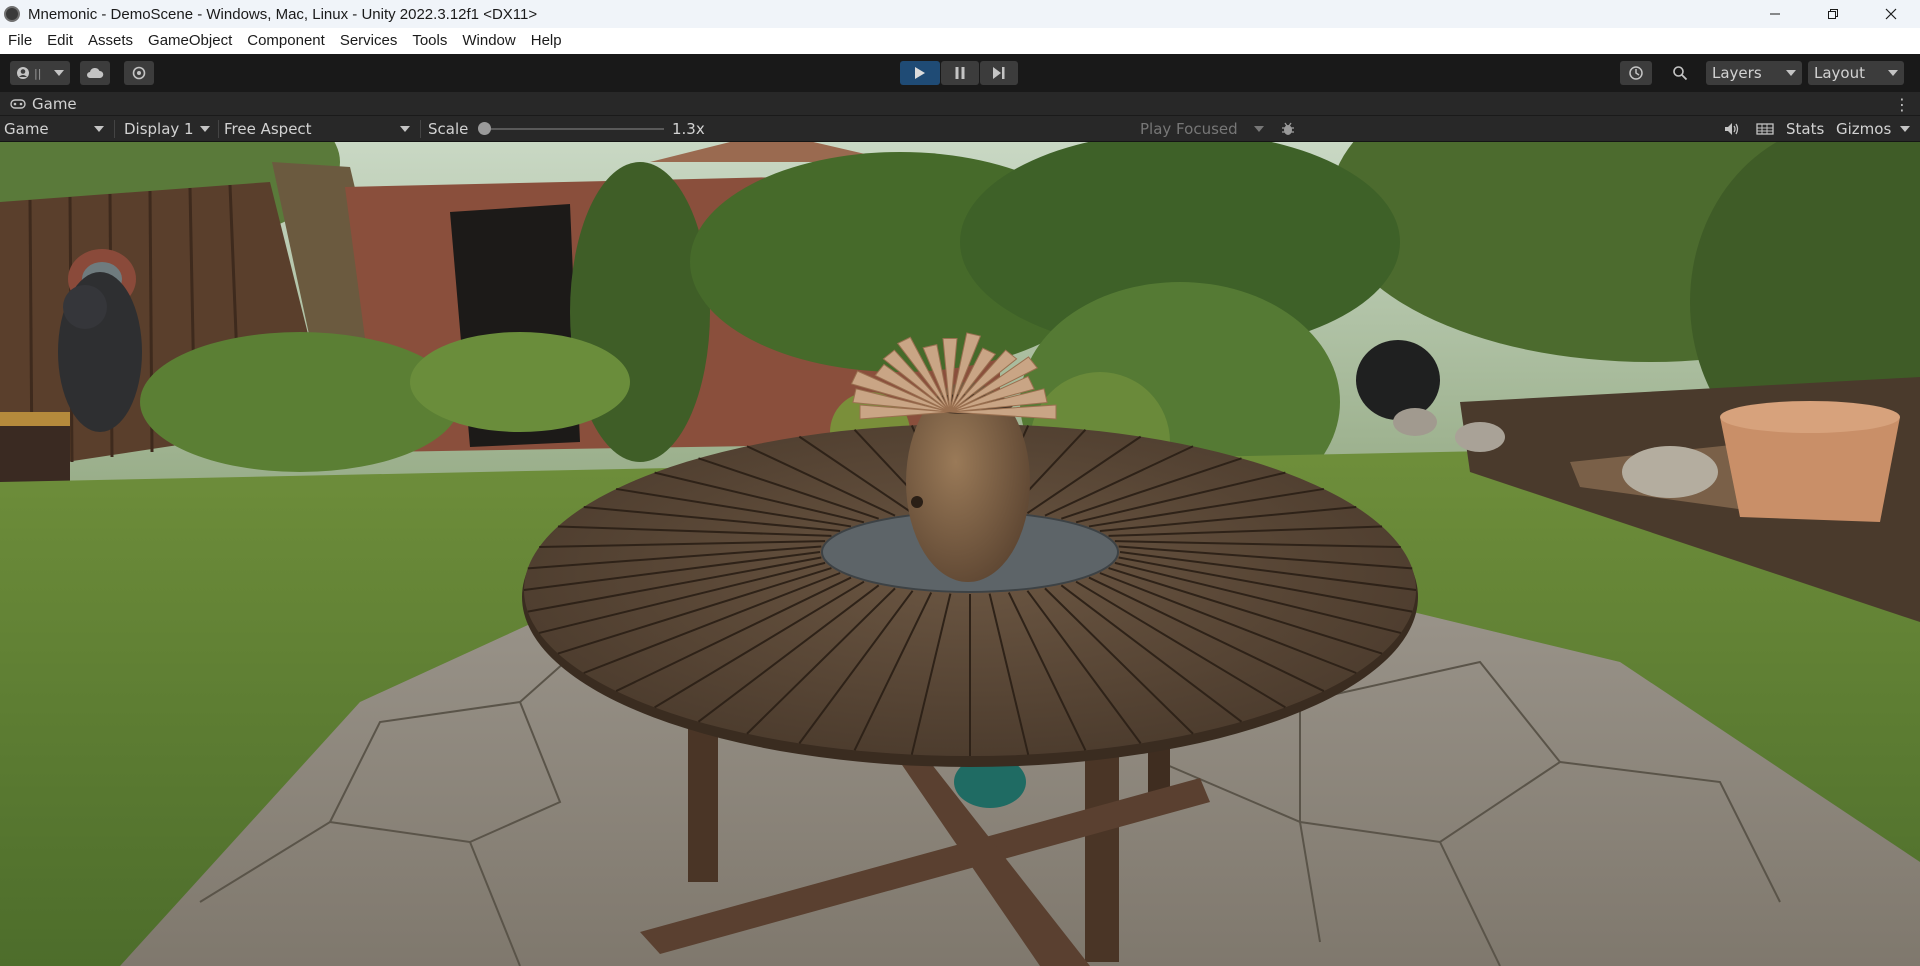 This screenshot has height=966, width=1920. I want to click on keyboard-icon, so click(1765, 129).